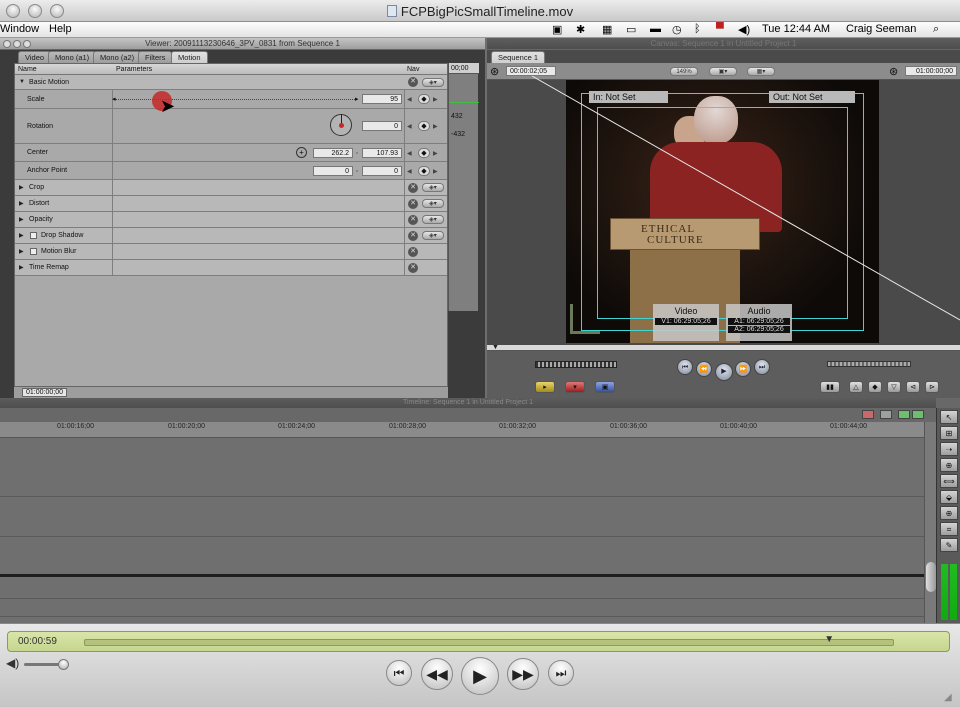  I want to click on spaces-icon: ▦, so click(607, 29).